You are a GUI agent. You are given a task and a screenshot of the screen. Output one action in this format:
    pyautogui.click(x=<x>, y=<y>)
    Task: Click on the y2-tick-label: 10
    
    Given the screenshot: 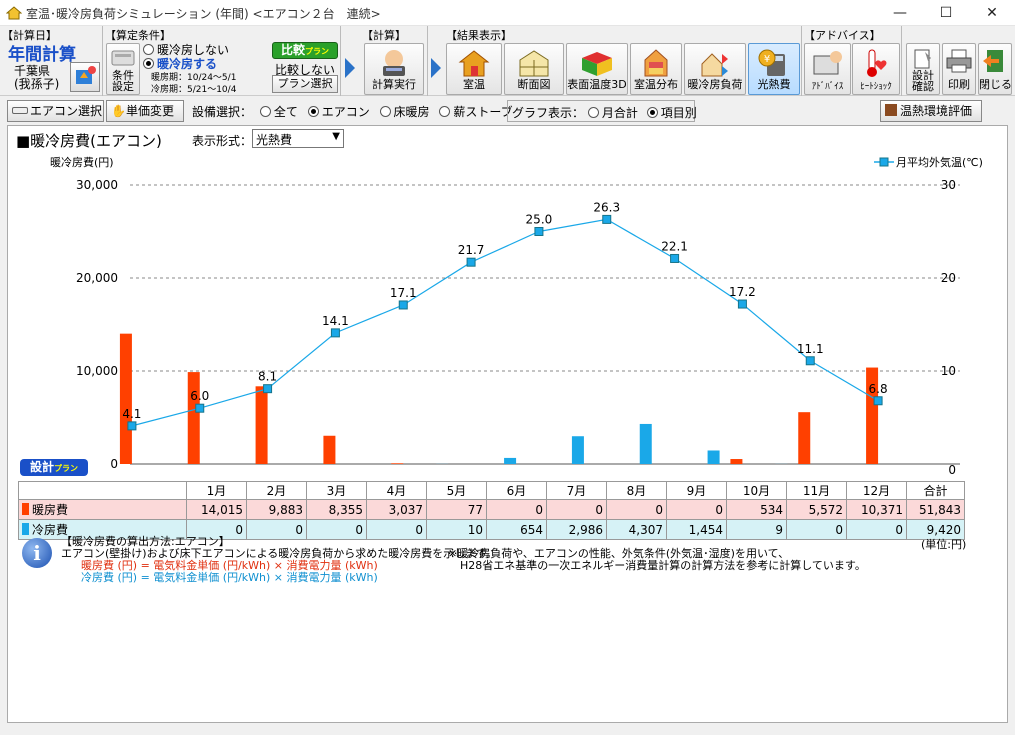 What is the action you would take?
    pyautogui.click(x=948, y=371)
    